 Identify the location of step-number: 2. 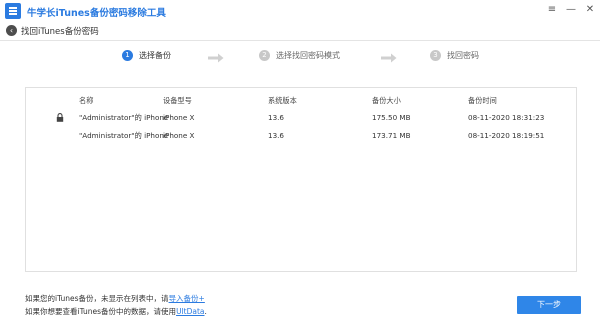
(264, 55).